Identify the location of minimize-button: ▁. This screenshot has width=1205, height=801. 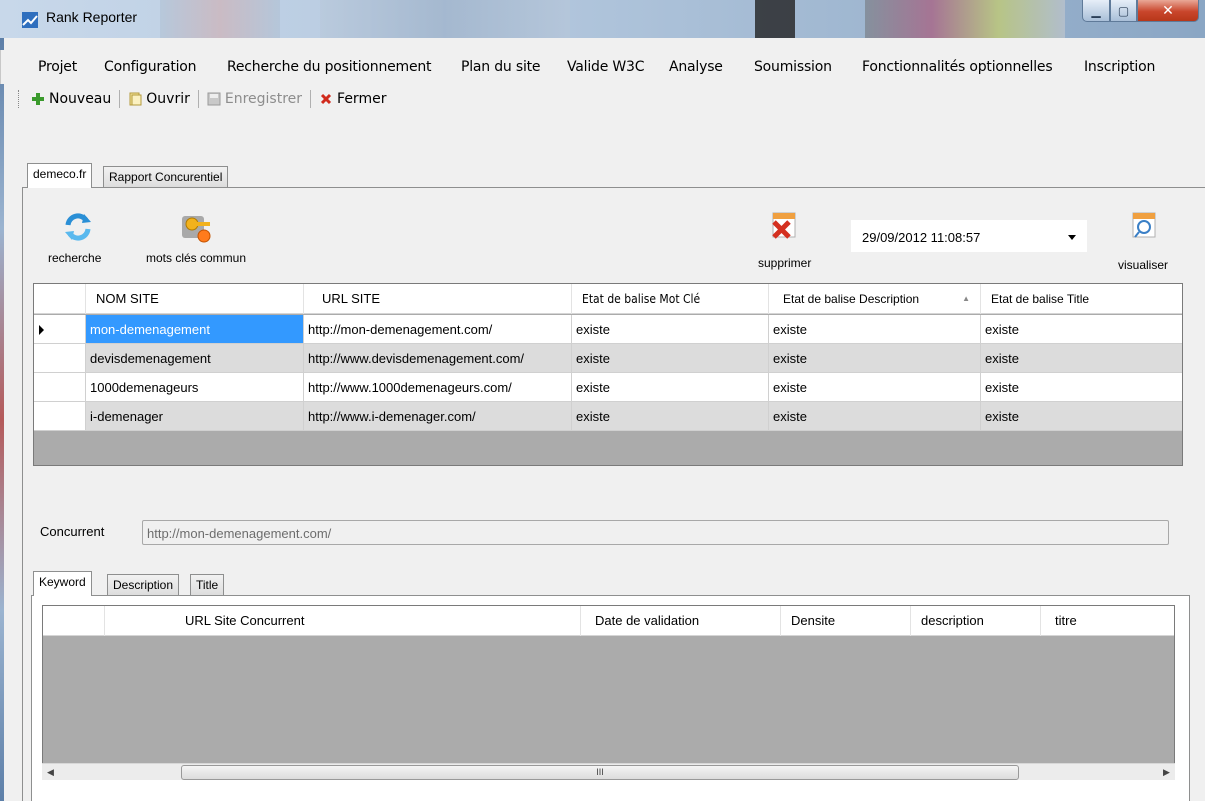
(1096, 11).